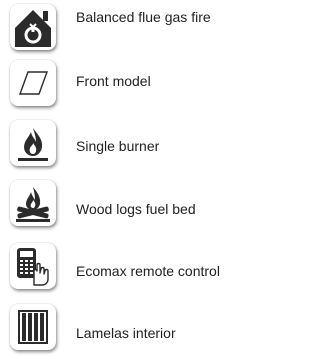 This screenshot has height=363, width=320. I want to click on wood-logs-fire-icon, so click(33, 203).